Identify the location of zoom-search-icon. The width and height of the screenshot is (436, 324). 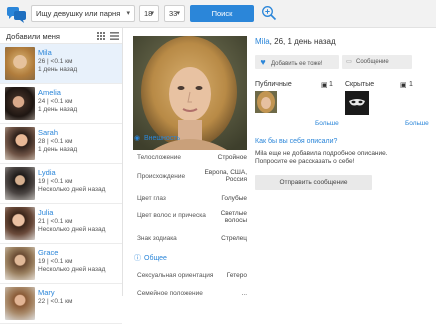
(269, 14).